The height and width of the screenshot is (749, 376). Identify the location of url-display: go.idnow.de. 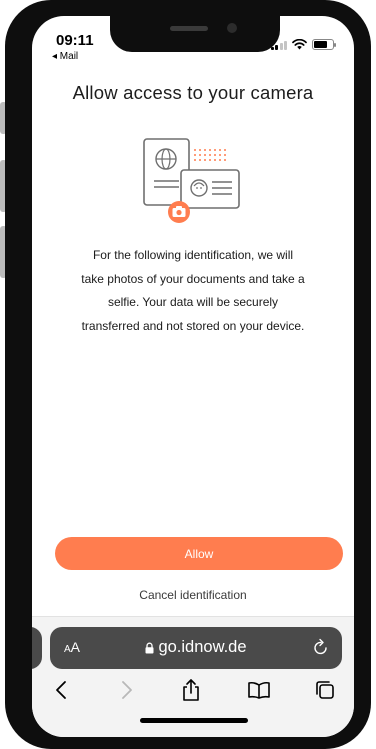
(196, 647).